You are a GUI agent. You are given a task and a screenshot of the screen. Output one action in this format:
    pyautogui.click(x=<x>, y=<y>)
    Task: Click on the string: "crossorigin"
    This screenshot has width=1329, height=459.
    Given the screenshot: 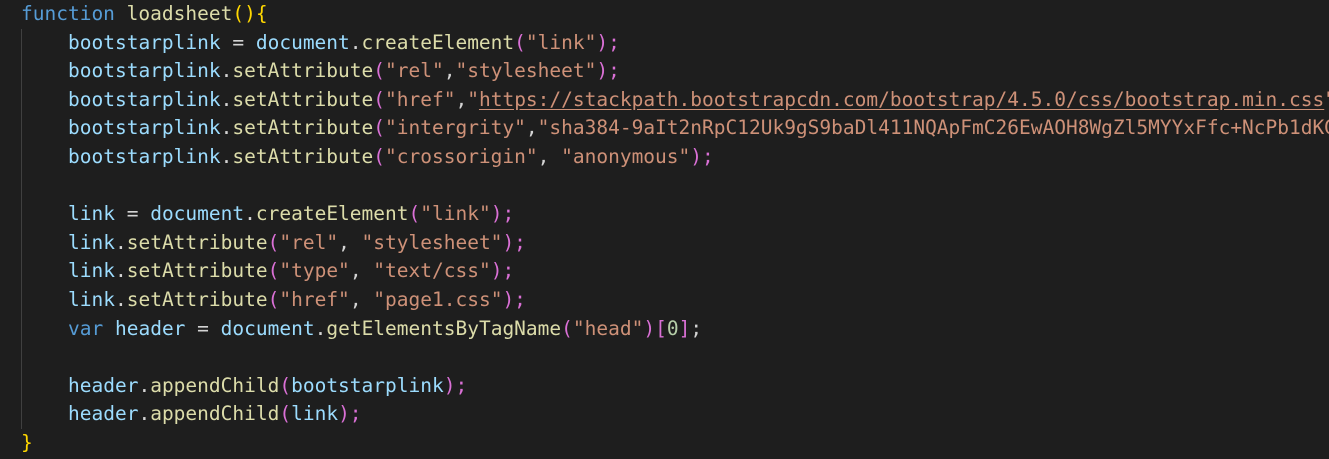 What is the action you would take?
    pyautogui.click(x=461, y=156)
    